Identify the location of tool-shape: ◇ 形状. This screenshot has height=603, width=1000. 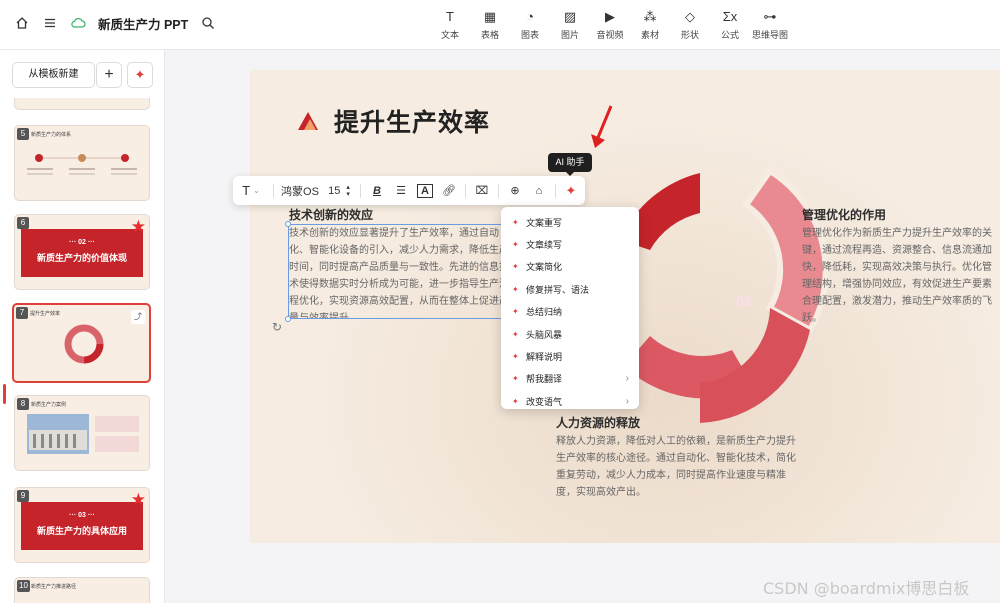
(690, 25).